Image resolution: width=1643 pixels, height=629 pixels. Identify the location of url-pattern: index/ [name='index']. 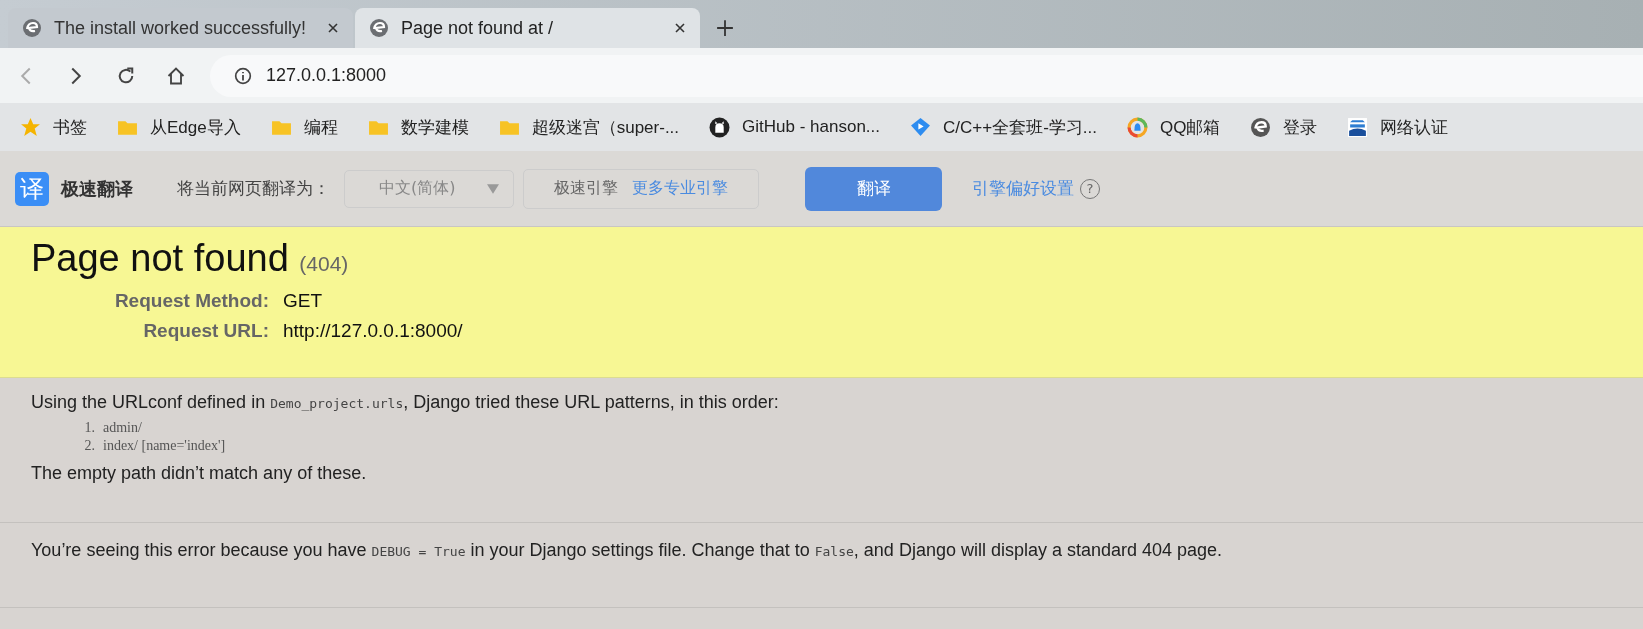
(164, 446).